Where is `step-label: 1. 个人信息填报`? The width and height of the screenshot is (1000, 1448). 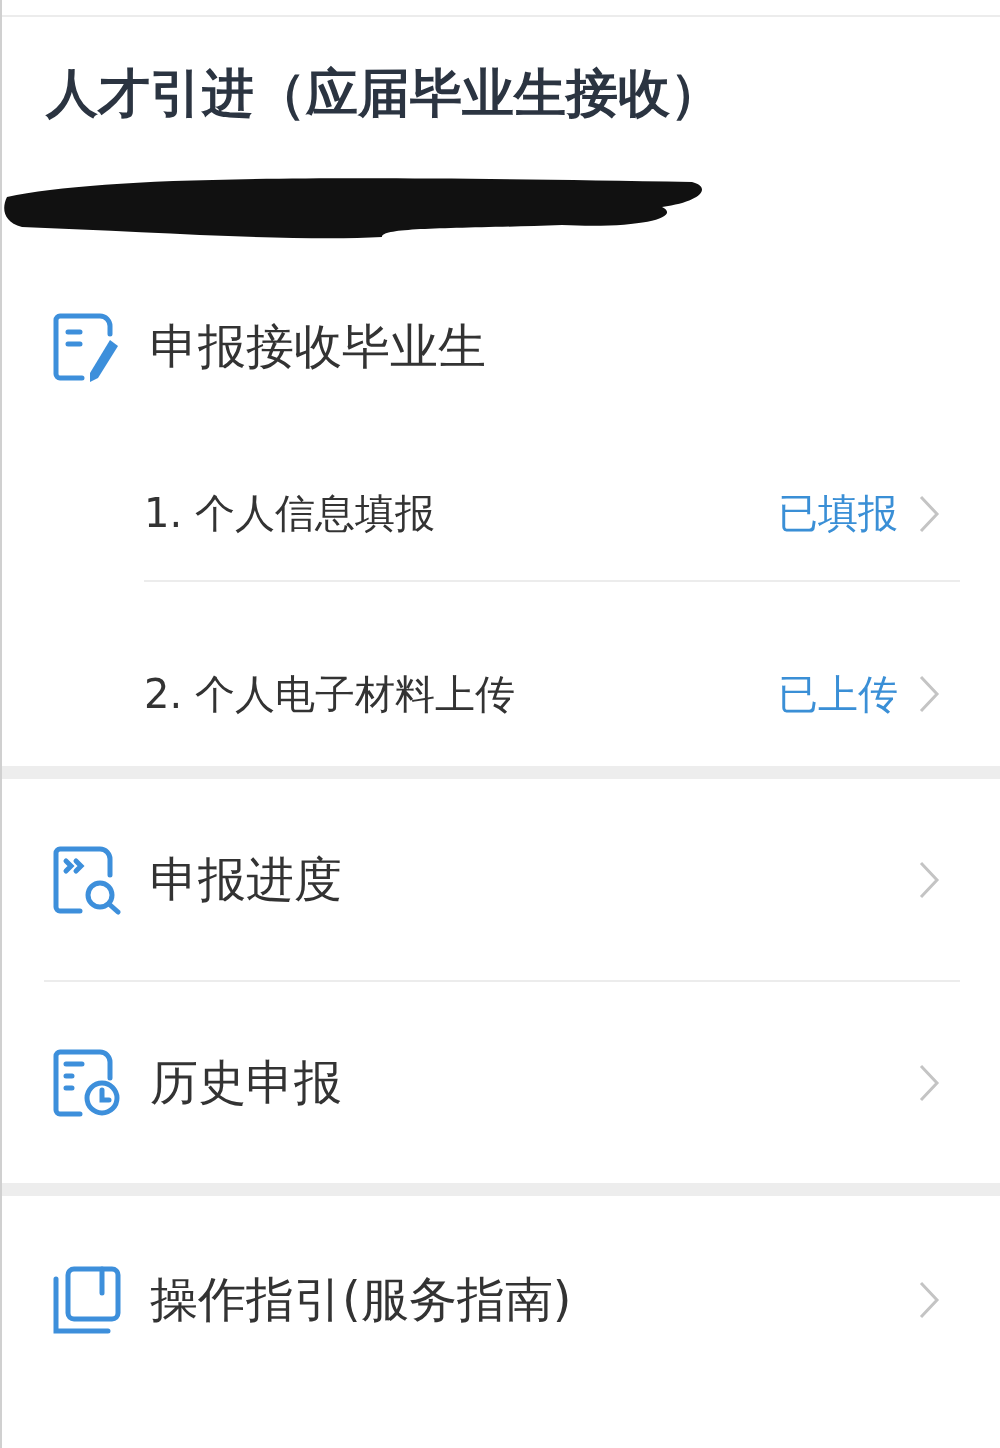 step-label: 1. 个人信息填报 is located at coordinates (290, 513).